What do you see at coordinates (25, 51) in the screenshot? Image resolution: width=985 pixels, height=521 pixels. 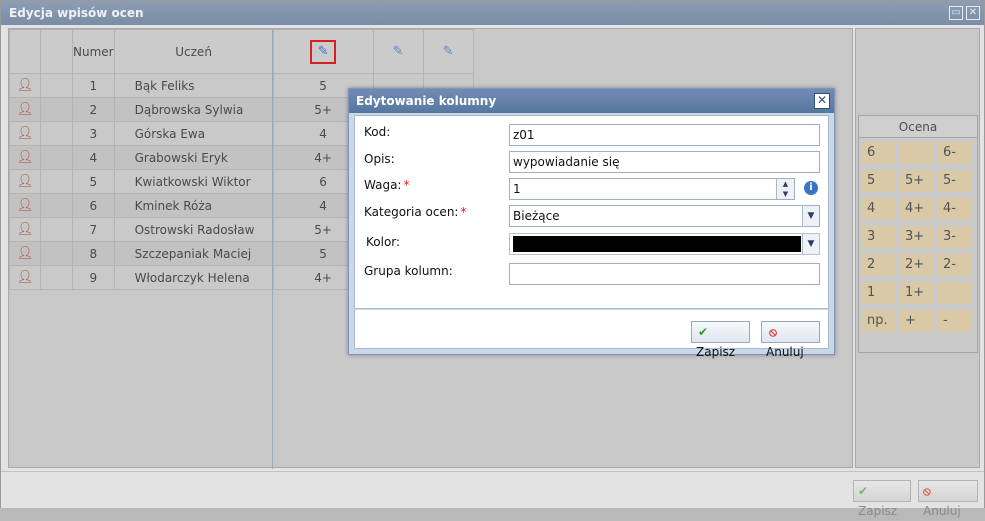 I see `header-icon-column` at bounding box center [25, 51].